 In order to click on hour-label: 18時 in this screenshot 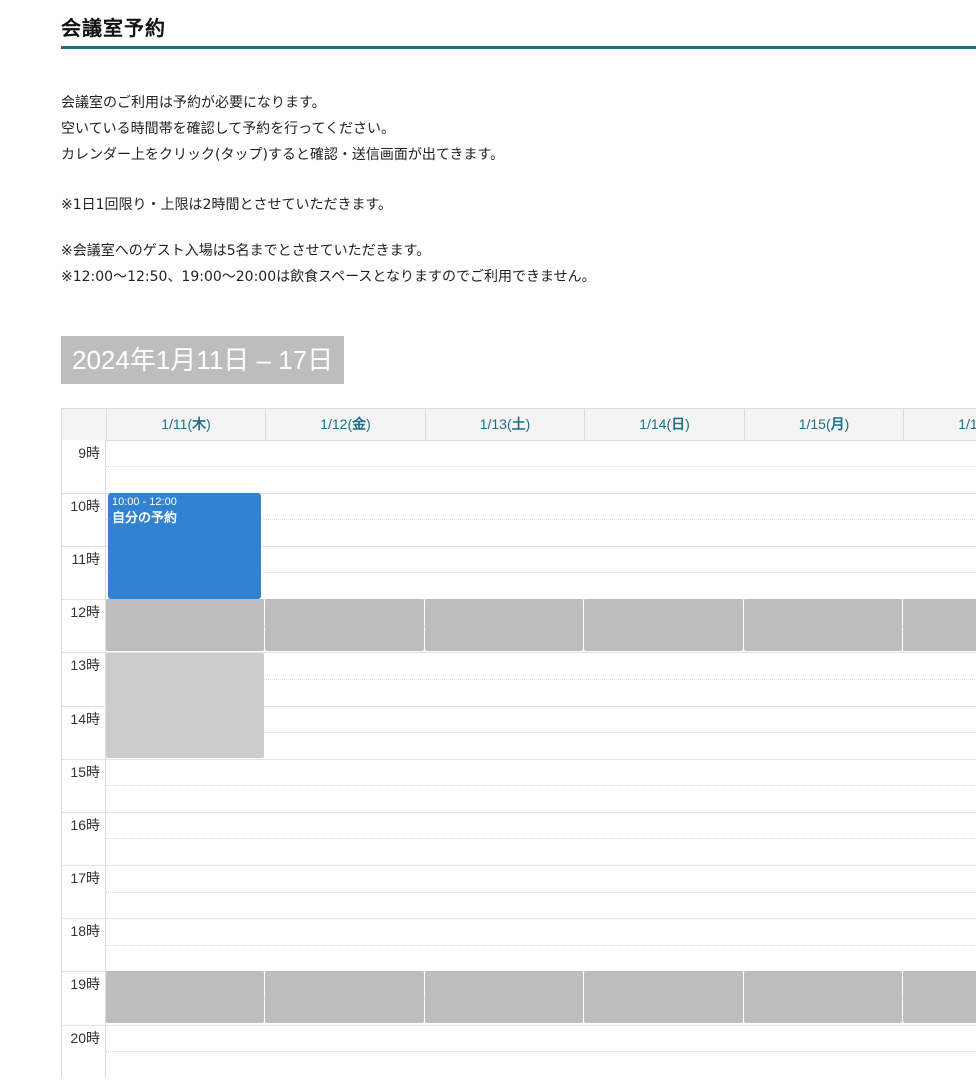, I will do `click(85, 931)`.